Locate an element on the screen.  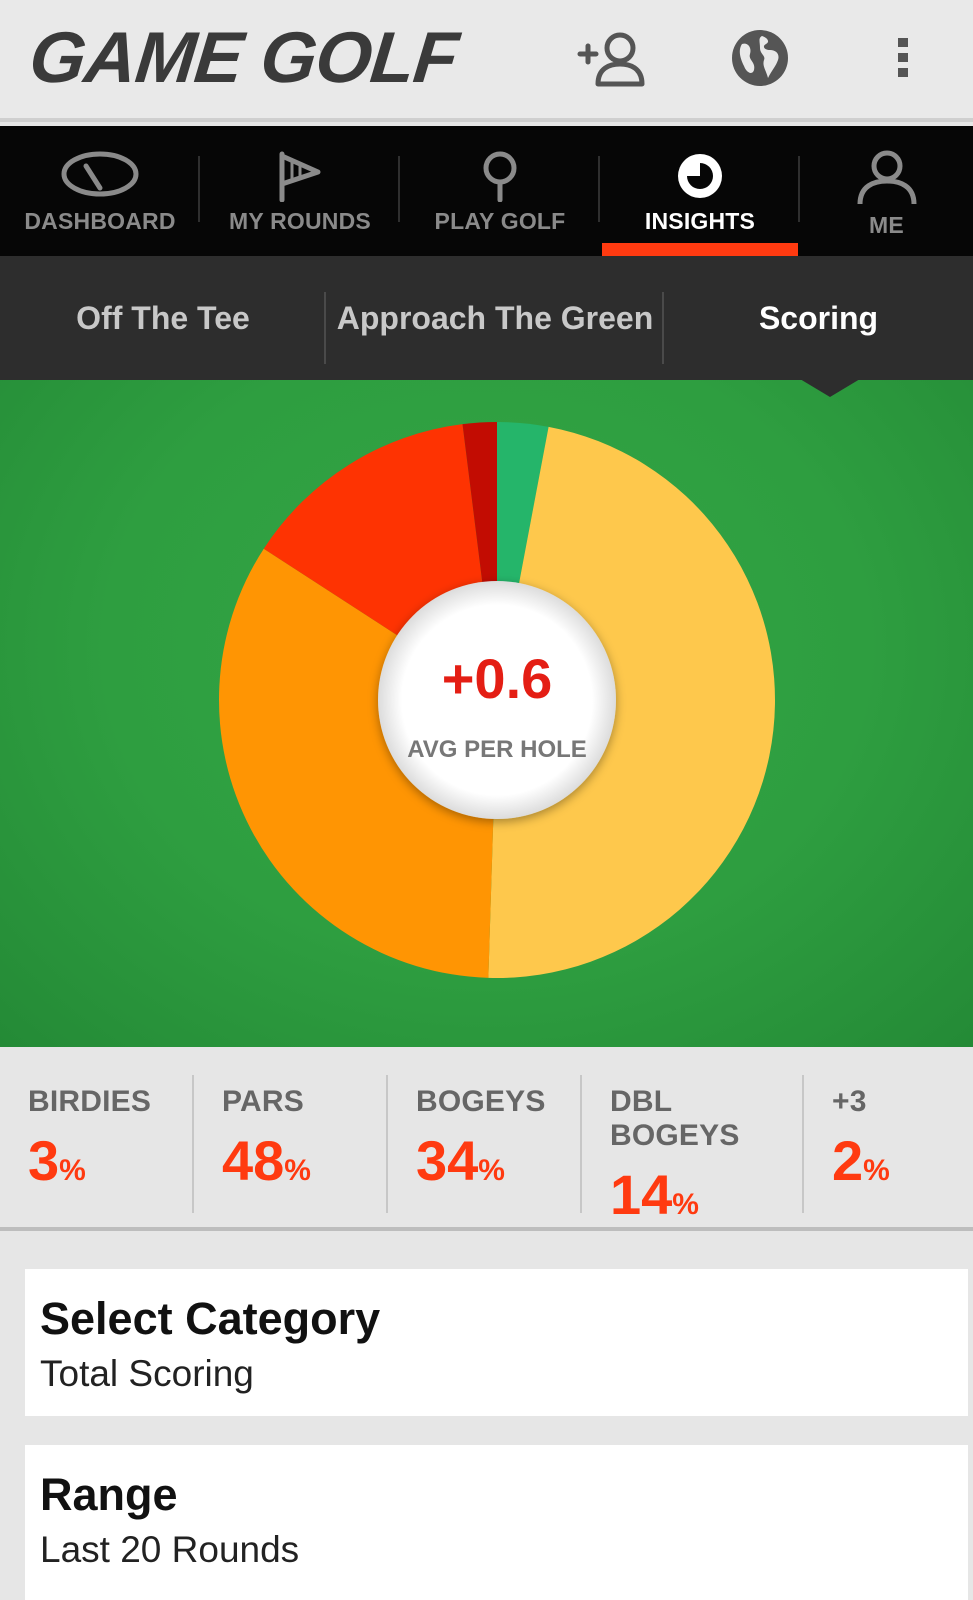
stat-label: +3 is located at coordinates (849, 1101).